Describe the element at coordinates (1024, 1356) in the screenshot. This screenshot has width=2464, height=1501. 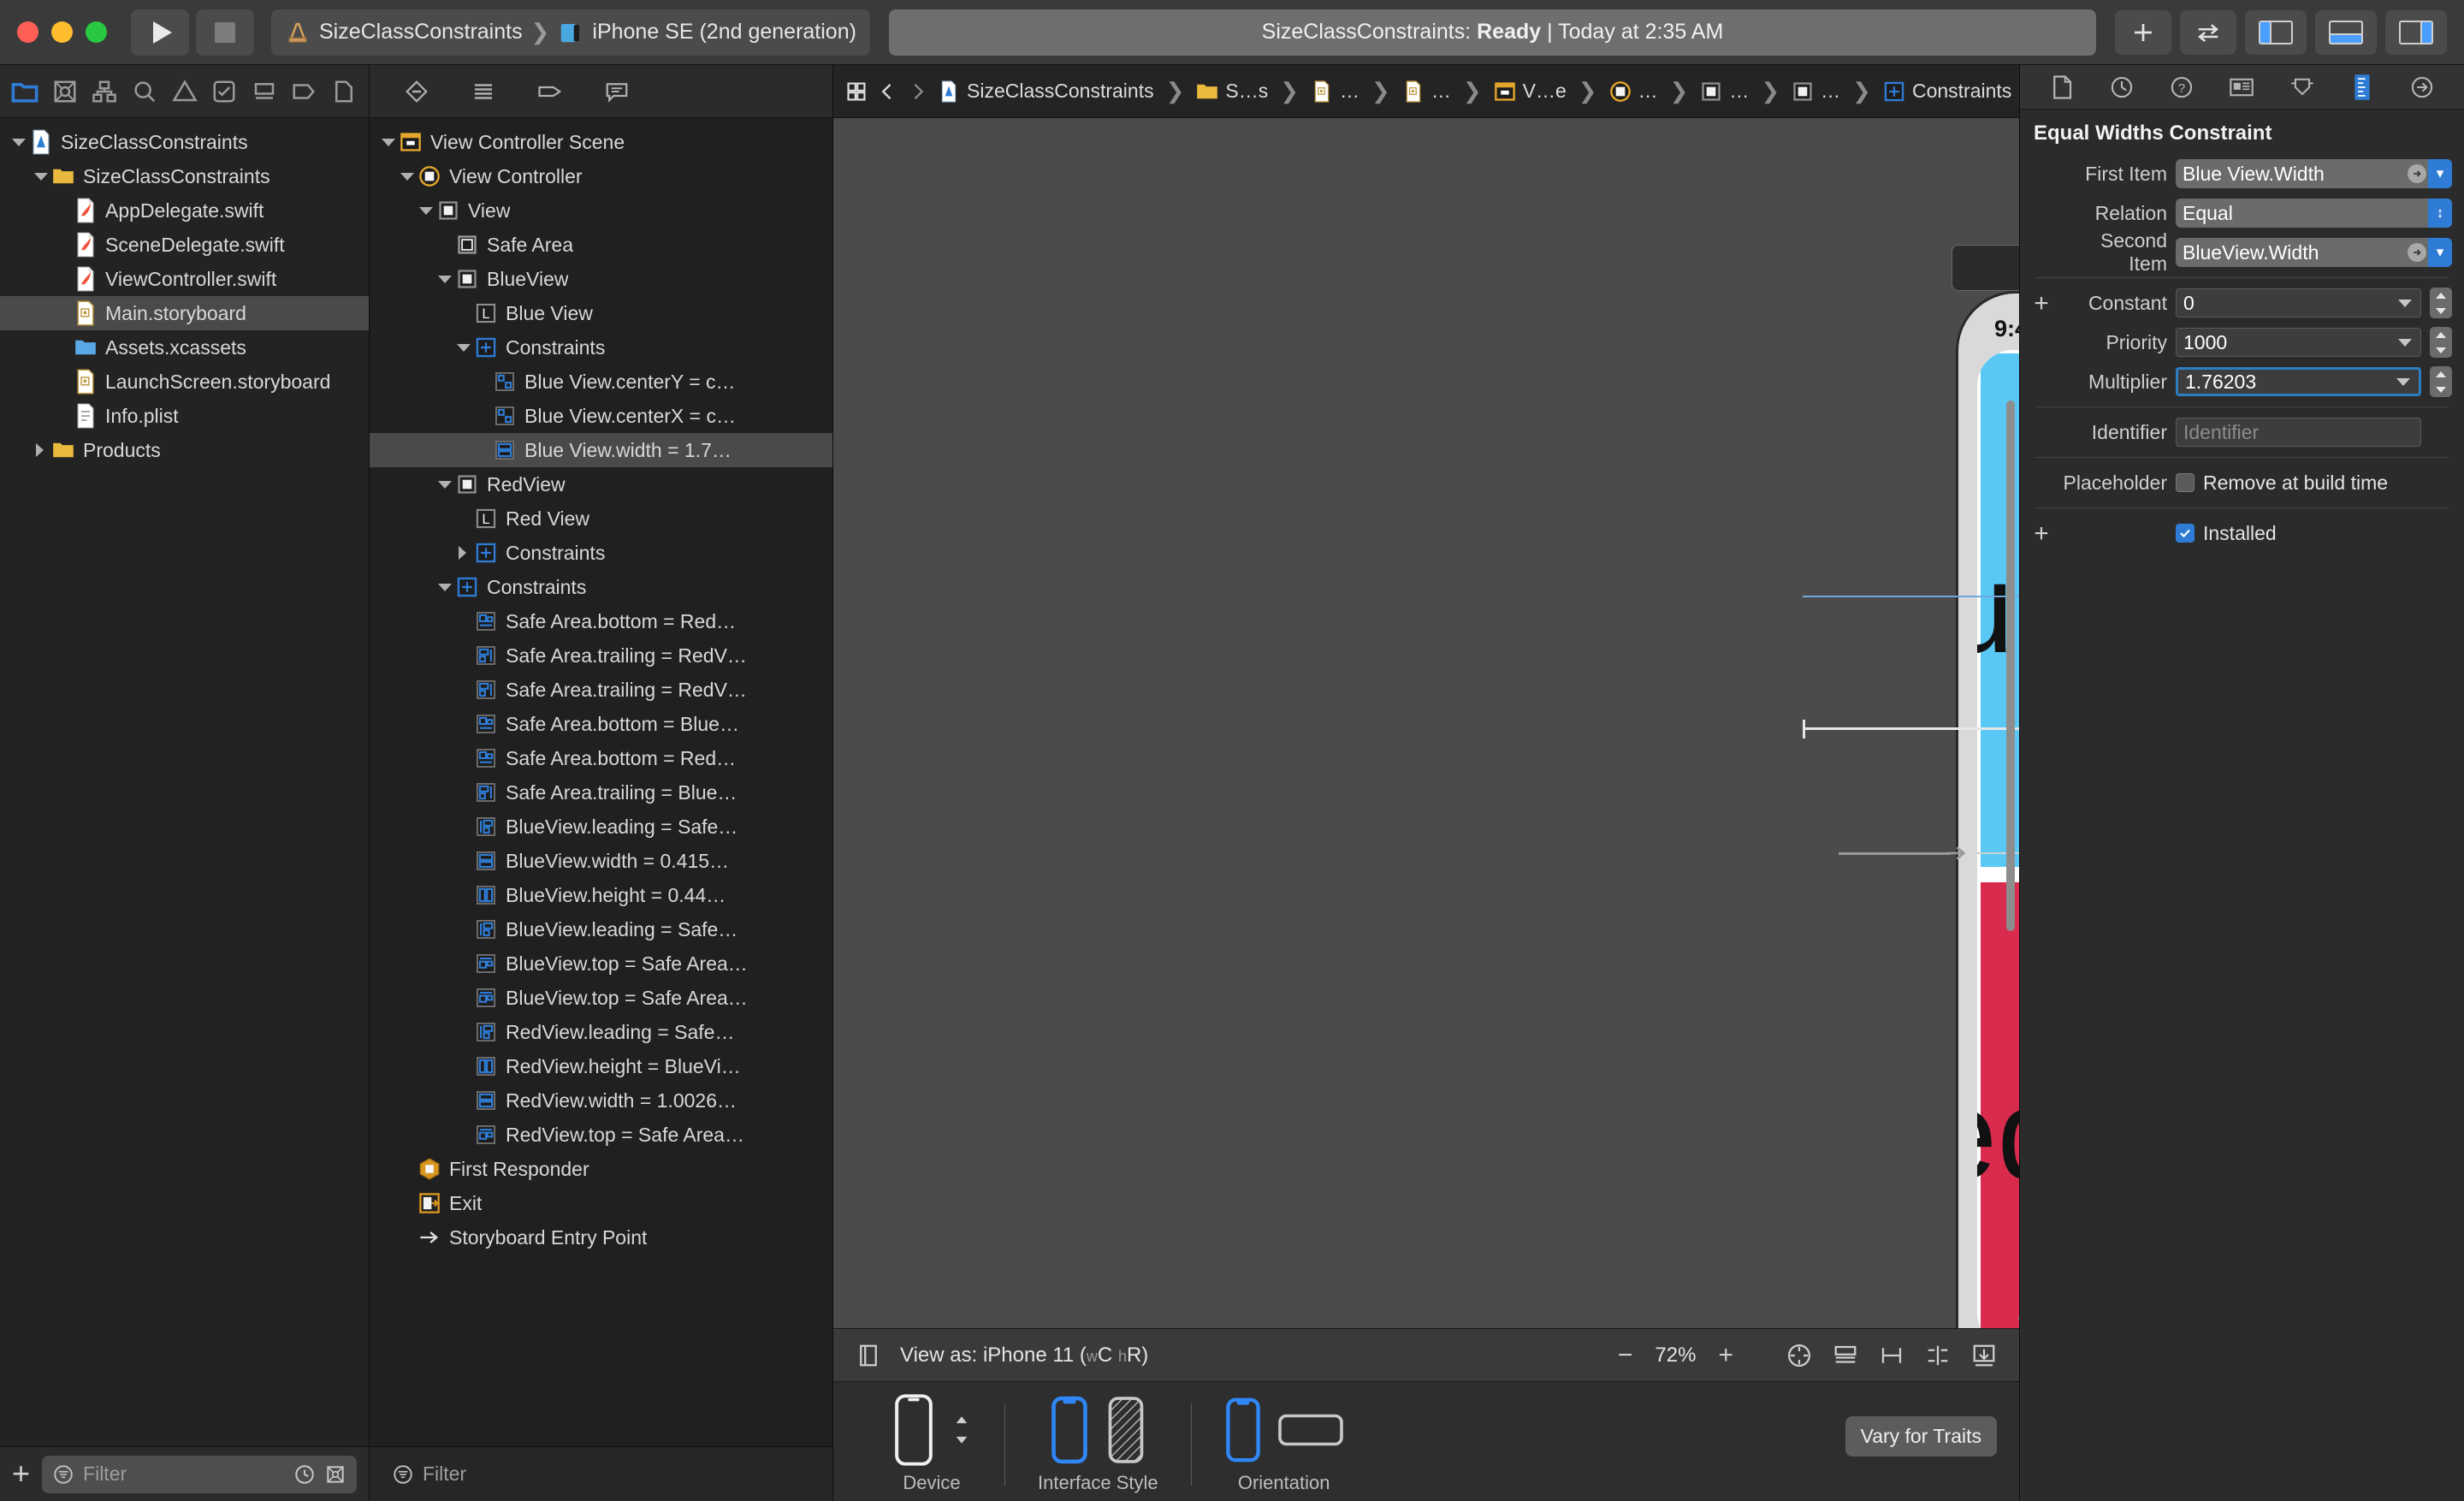
I see `view-as-label: View as: iPhone 11 (wC hR)` at that location.